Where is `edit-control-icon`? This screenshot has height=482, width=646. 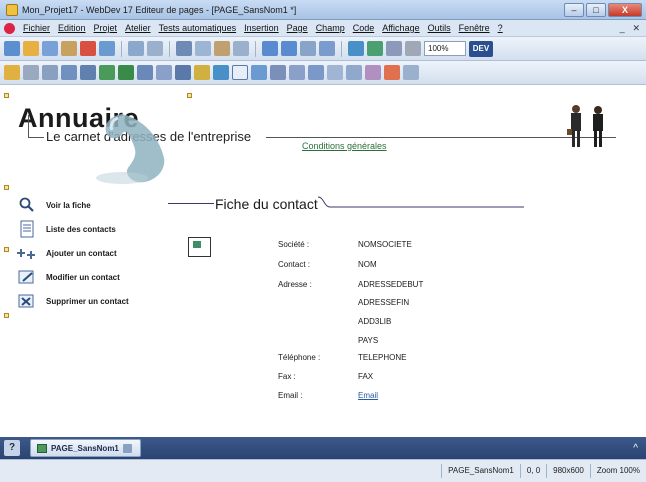
edit-control-icon is located at coordinates (12, 72).